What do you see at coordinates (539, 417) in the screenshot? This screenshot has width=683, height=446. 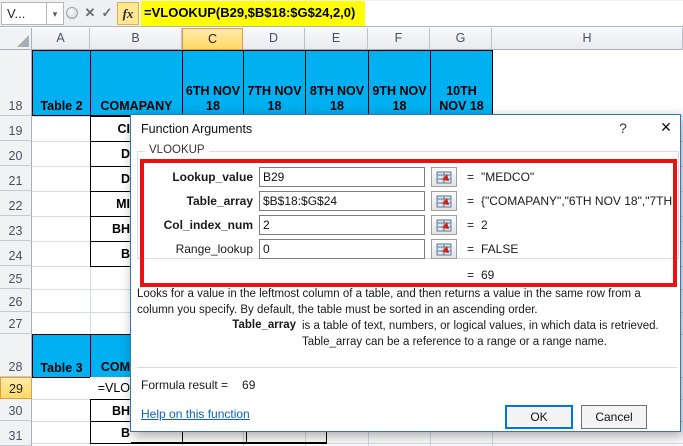 I see `ok-button: OK` at bounding box center [539, 417].